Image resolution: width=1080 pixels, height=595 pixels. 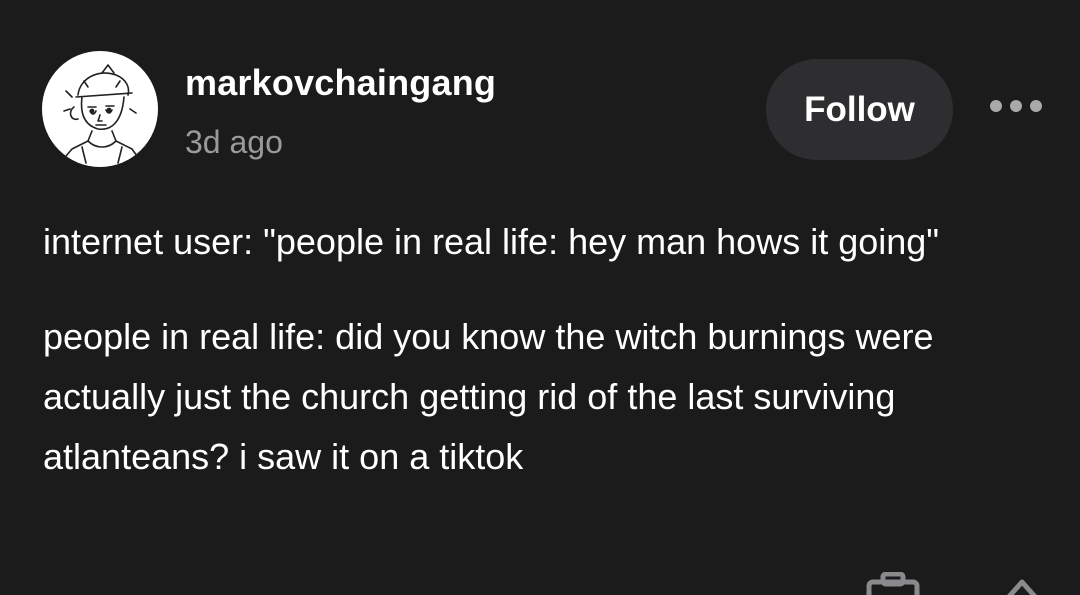 I want to click on more-options-icon, so click(x=1016, y=106).